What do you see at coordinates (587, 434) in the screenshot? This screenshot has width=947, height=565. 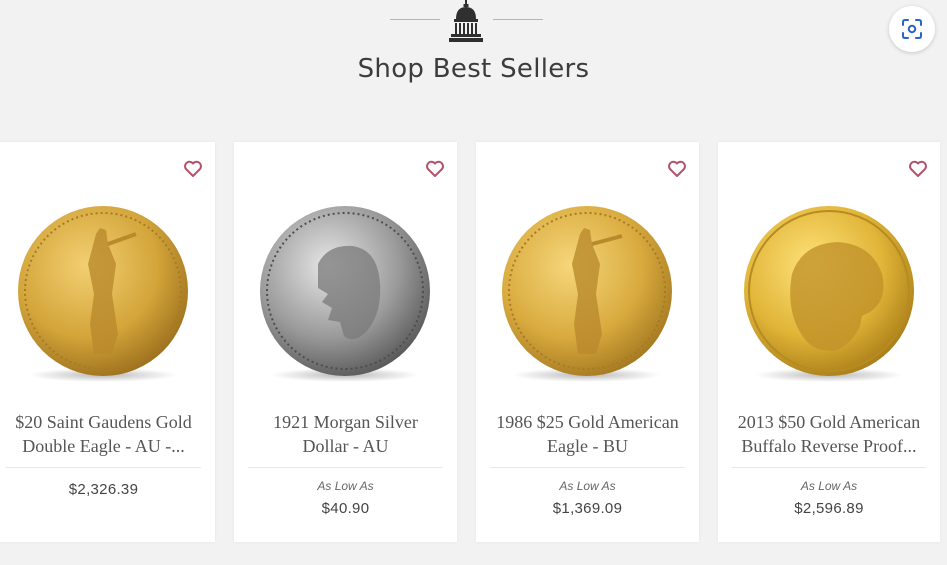 I see `product-name: 1986 $25 Gold American Eagle - BU` at bounding box center [587, 434].